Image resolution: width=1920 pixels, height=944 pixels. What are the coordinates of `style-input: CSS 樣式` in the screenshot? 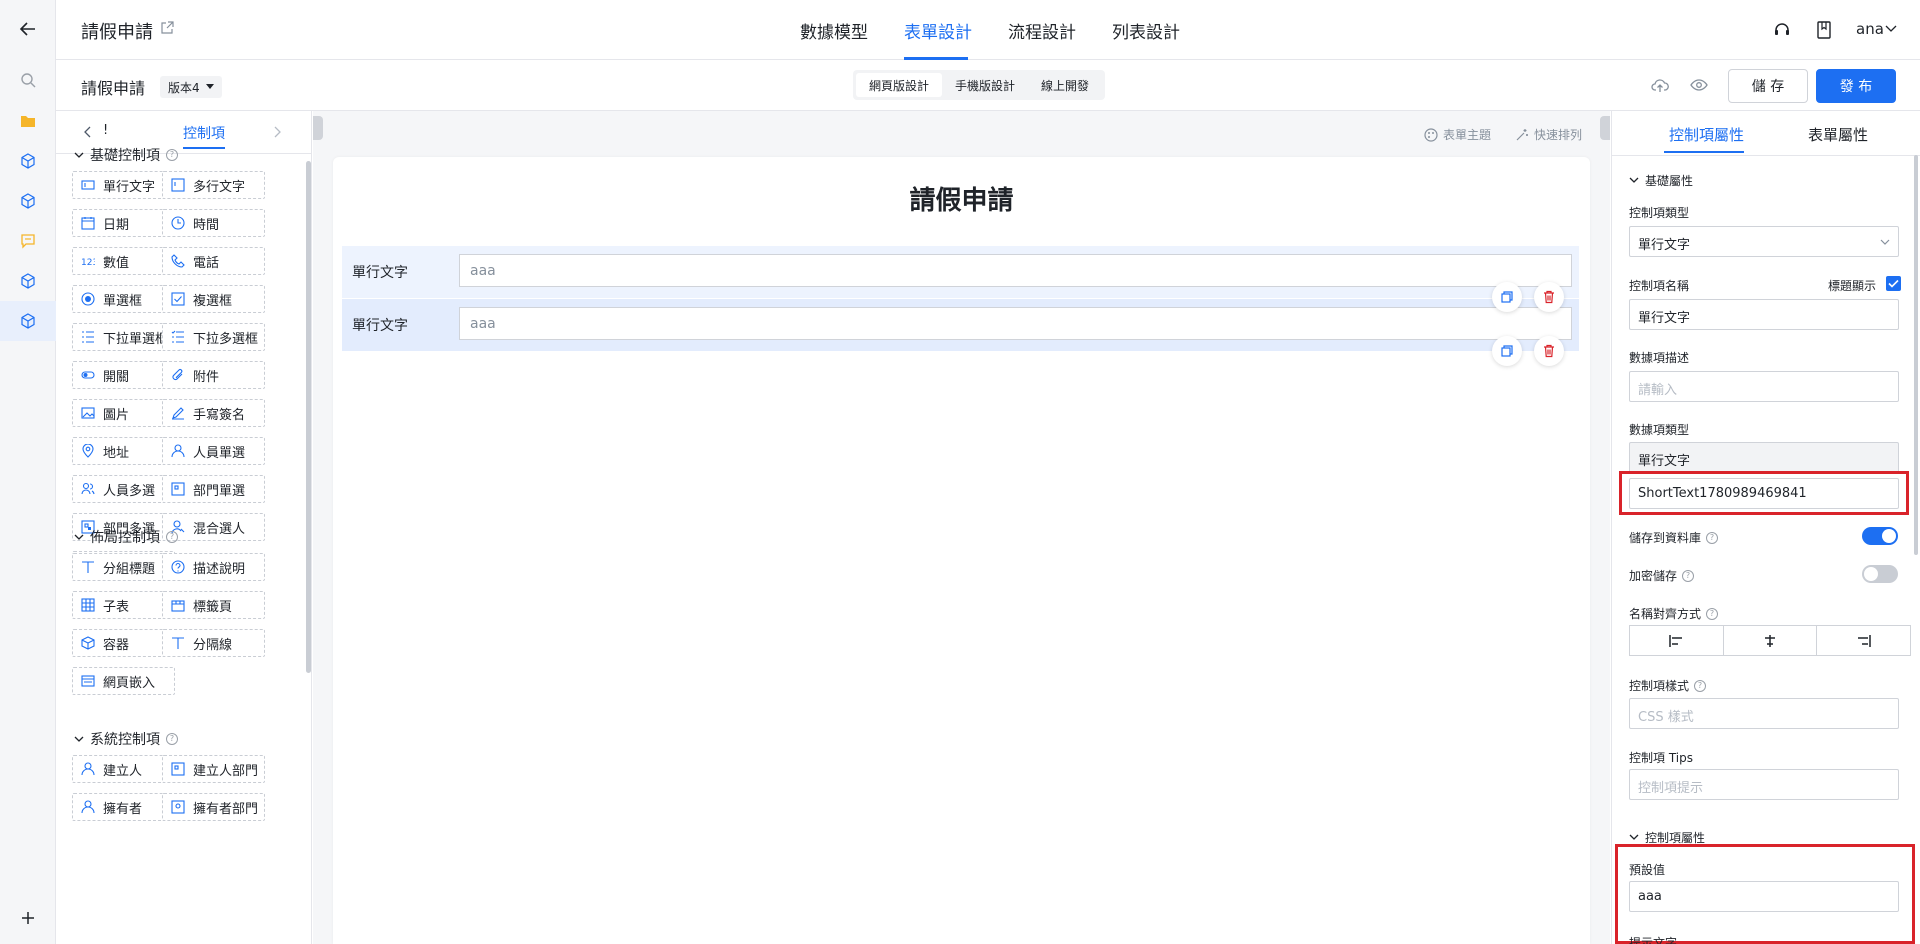 It's located at (1764, 713).